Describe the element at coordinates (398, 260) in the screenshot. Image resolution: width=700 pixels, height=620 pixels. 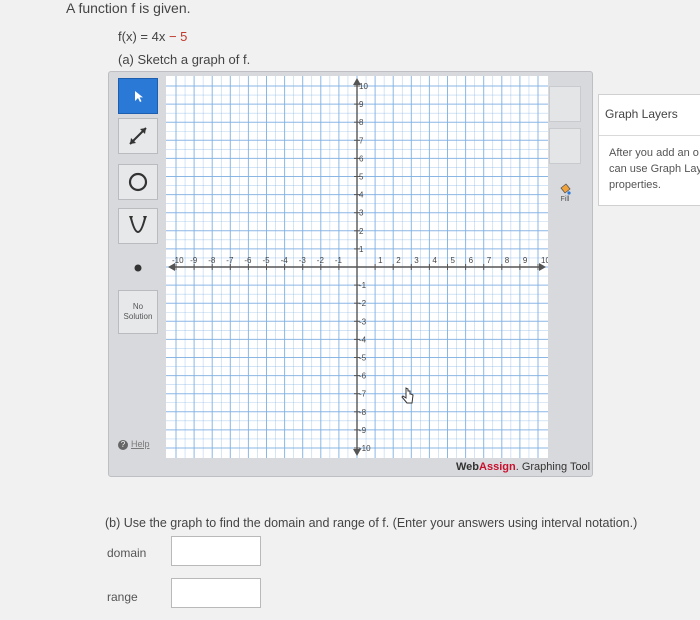
I see `x-tick-label: 2` at that location.